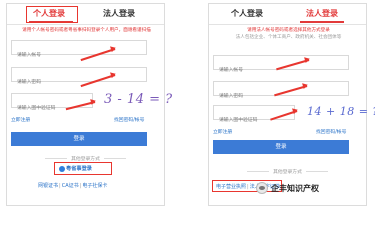 The height and width of the screenshot is (240, 375). I want to click on ygs-login-label: 粤省事登录, so click(79, 169).